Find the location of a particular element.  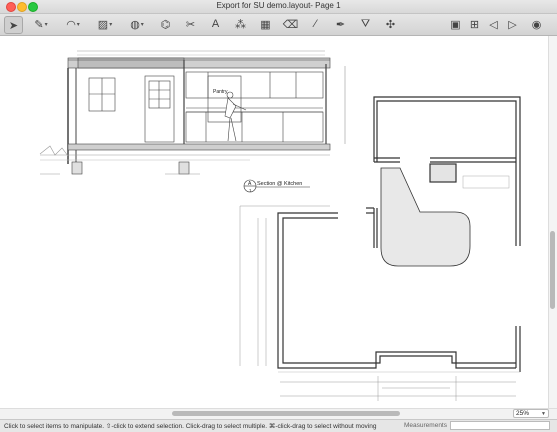

label-tool-icon: ⁂ is located at coordinates (240, 24).